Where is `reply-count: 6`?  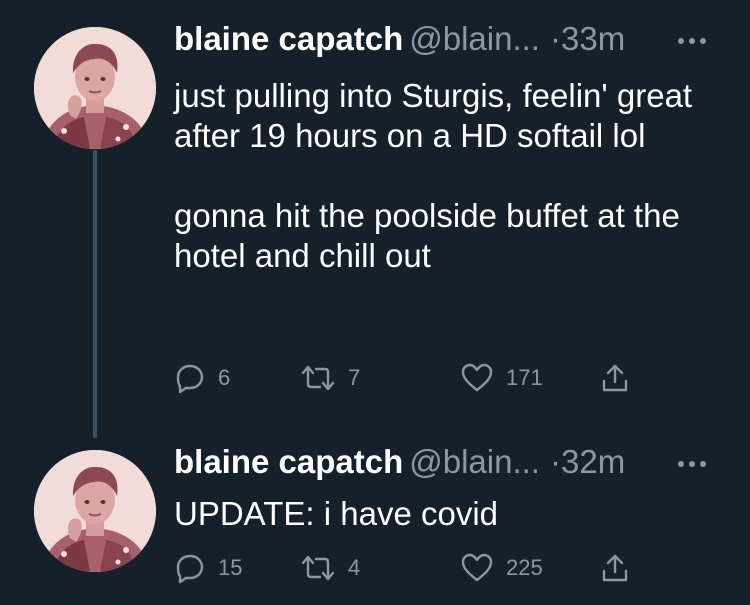
reply-count: 6 is located at coordinates (224, 377).